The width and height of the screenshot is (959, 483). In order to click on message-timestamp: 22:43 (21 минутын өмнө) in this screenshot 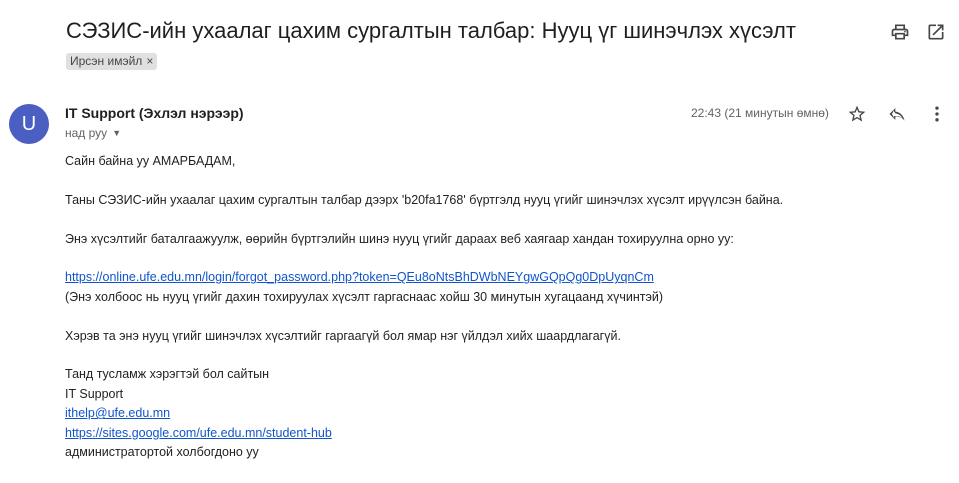, I will do `click(760, 113)`.